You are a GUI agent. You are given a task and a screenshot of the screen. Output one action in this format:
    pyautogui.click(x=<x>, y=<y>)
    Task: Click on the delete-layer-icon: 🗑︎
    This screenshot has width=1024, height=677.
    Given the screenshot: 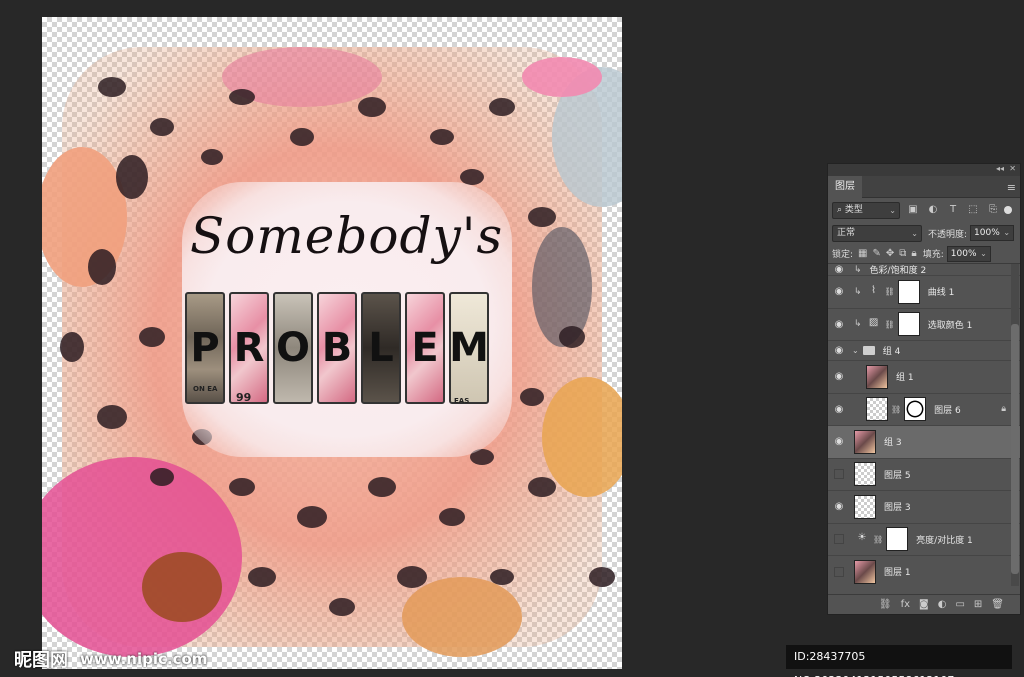 What is the action you would take?
    pyautogui.click(x=997, y=604)
    